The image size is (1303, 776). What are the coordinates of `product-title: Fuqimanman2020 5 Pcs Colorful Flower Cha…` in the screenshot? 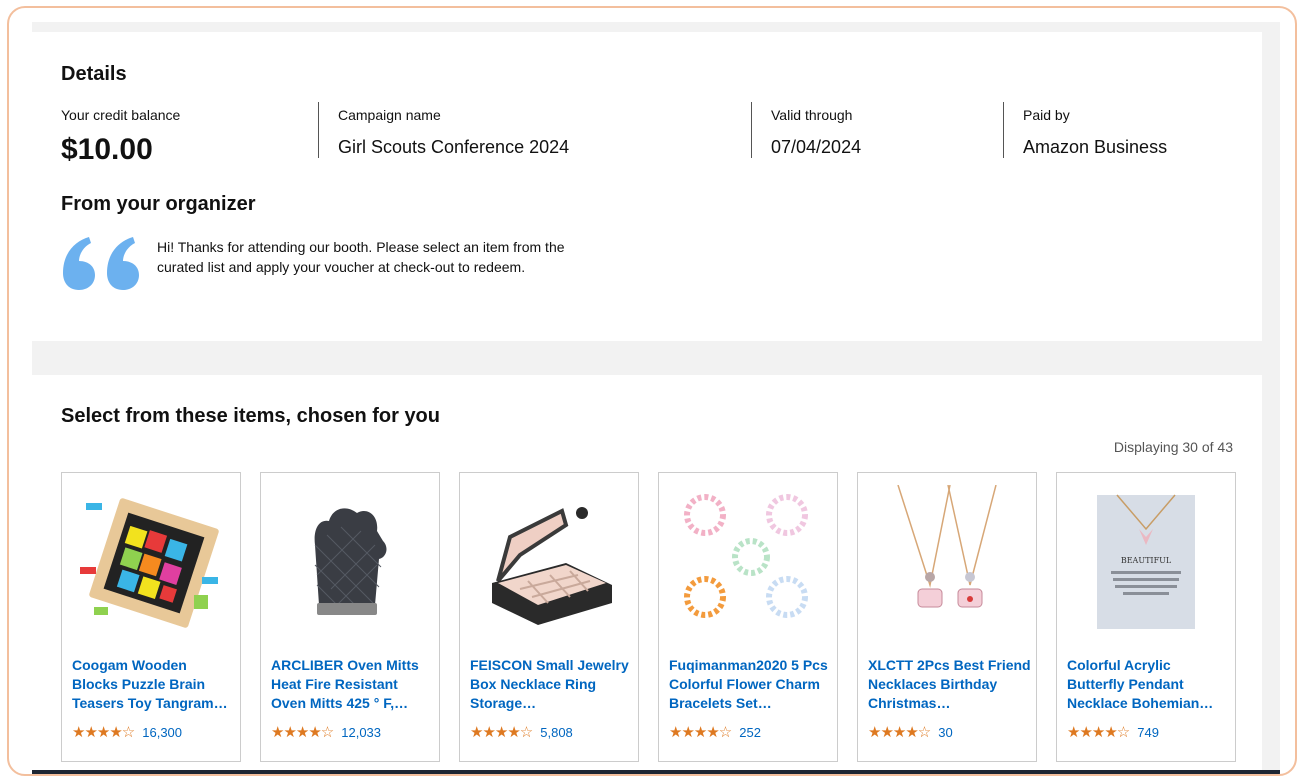 It's located at (751, 684).